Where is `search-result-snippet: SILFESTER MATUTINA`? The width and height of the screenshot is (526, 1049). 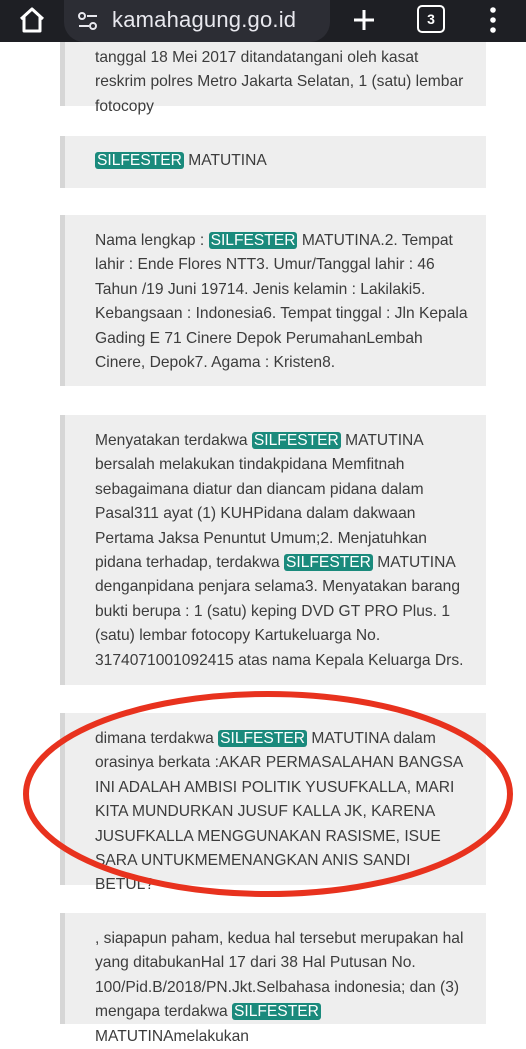
search-result-snippet: SILFESTER MATUTINA is located at coordinates (273, 162).